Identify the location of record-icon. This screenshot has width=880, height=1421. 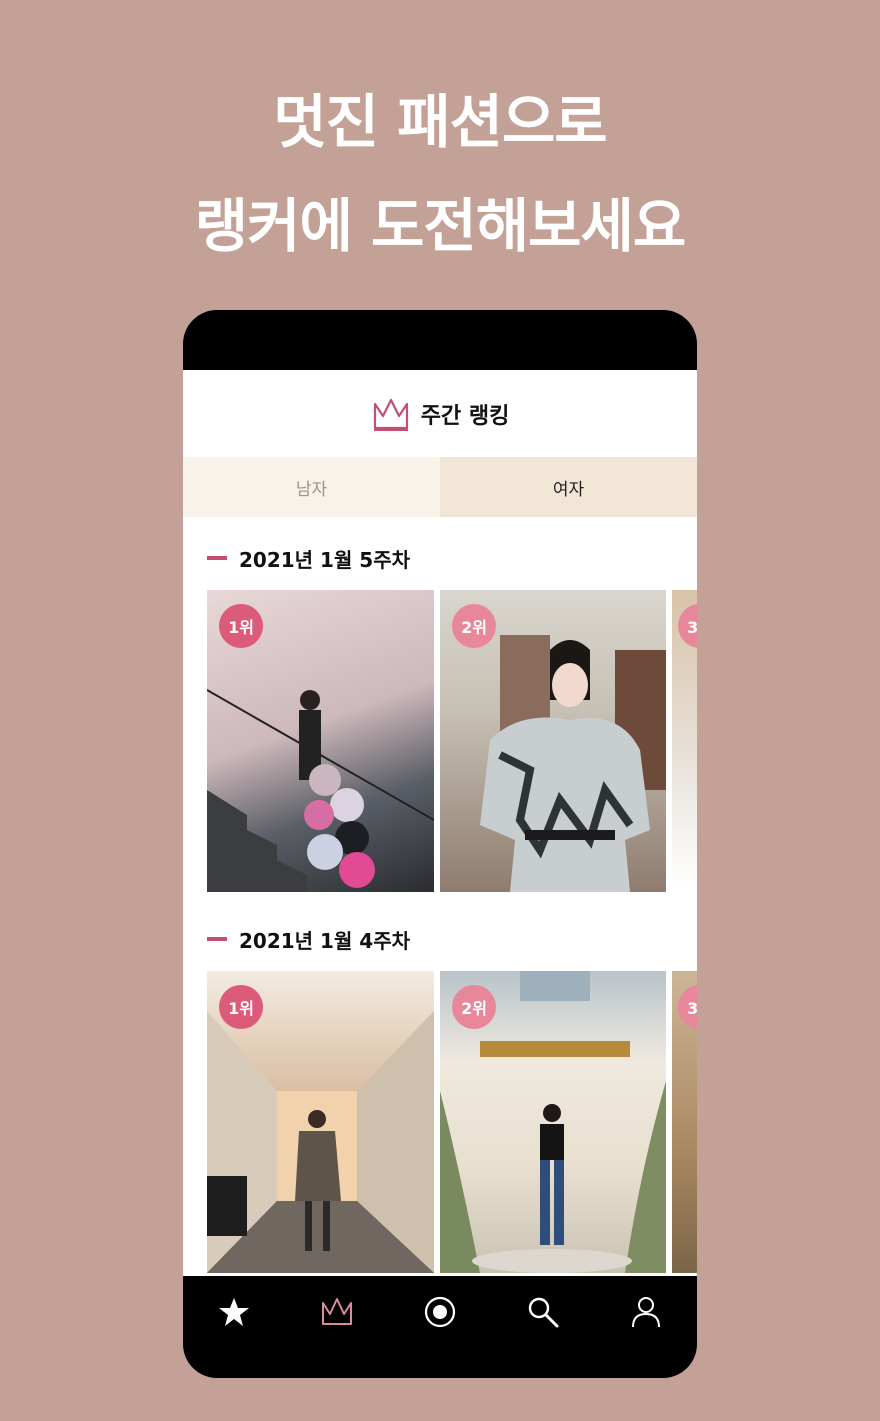
(440, 1312).